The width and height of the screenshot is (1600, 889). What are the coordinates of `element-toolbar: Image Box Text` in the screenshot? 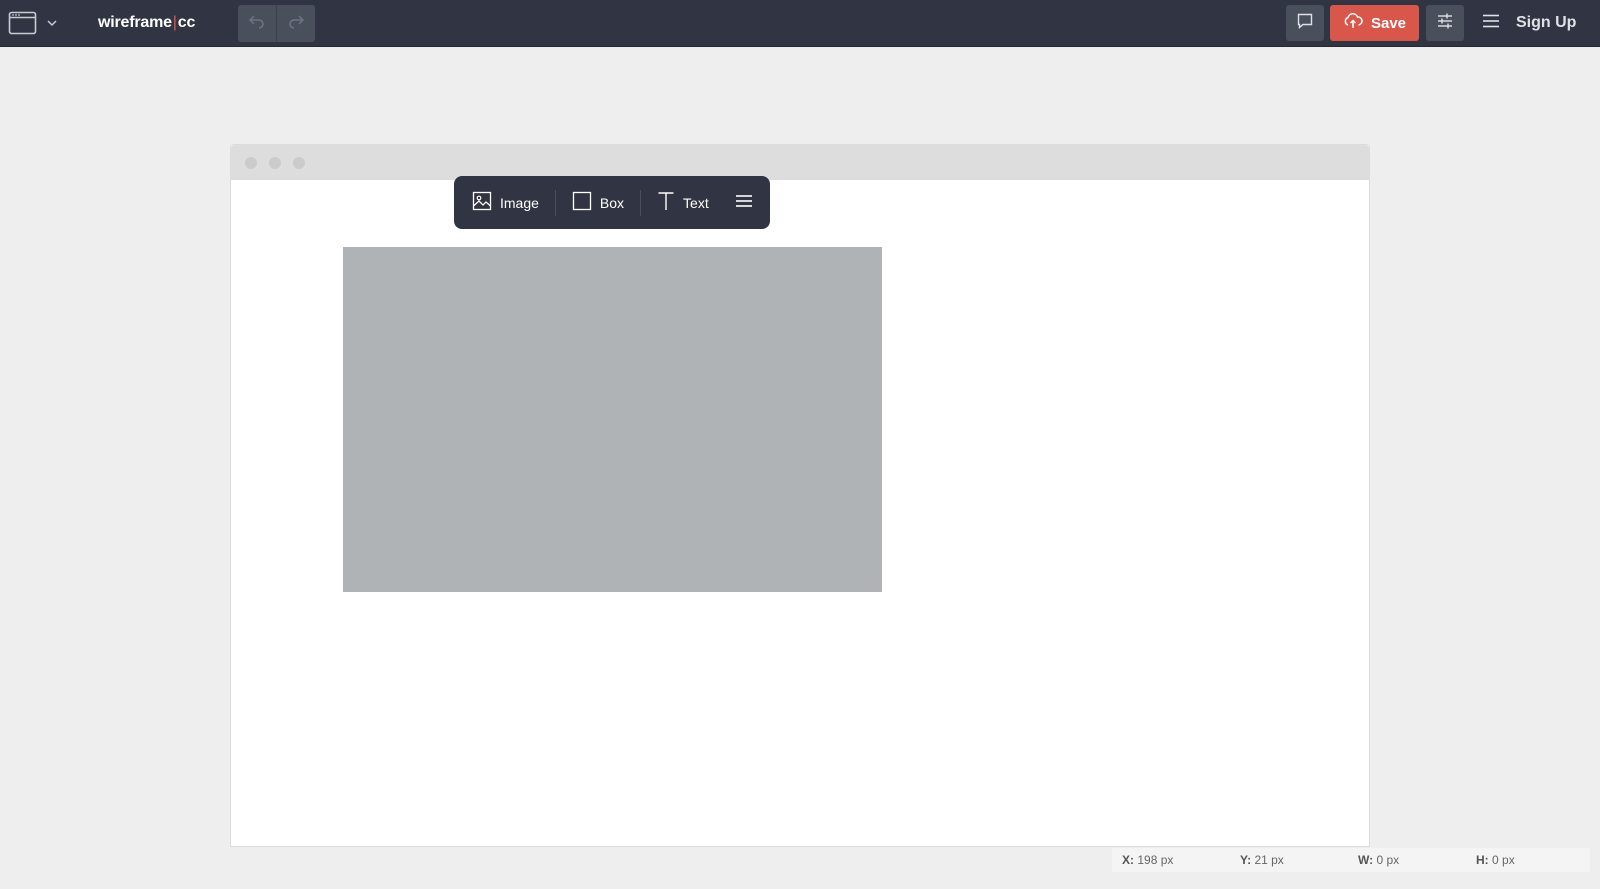 It's located at (612, 202).